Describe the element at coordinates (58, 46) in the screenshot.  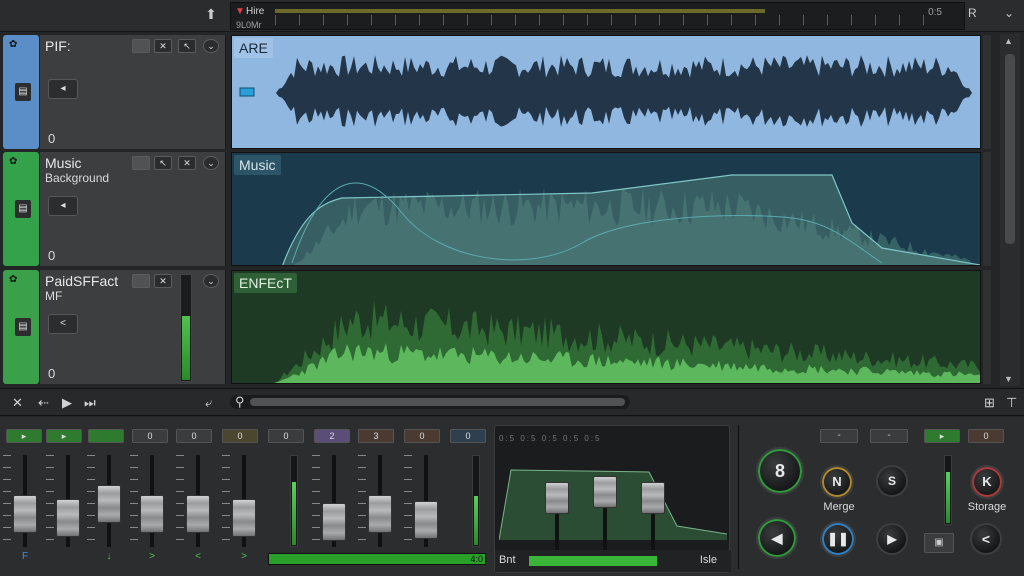
I see `track-name: PIF:` at that location.